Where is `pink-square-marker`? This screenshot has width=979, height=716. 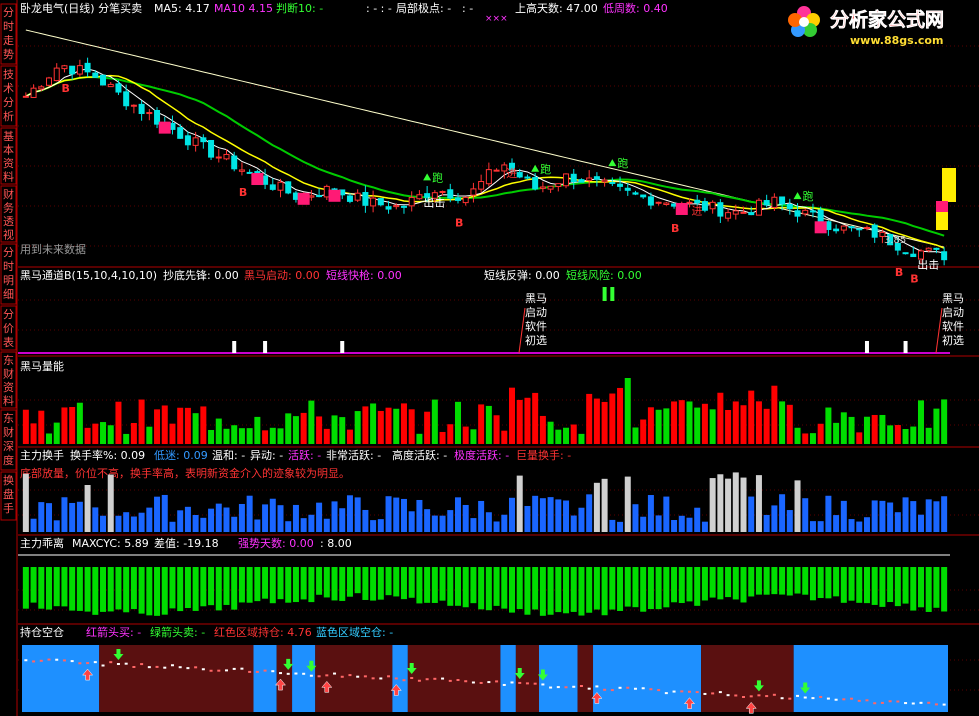 pink-square-marker is located at coordinates (681, 208).